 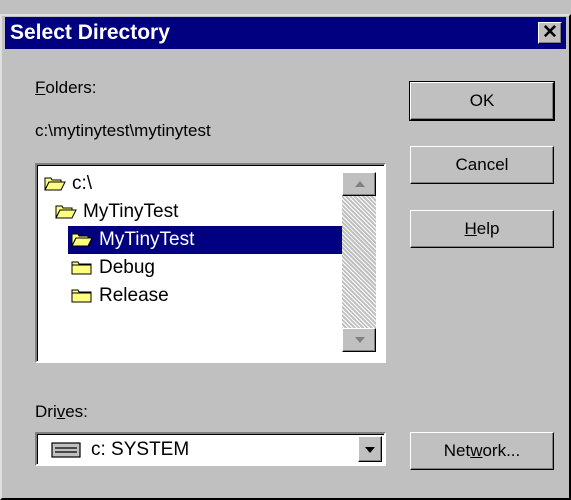 I want to click on scroll-up-button, so click(x=359, y=184).